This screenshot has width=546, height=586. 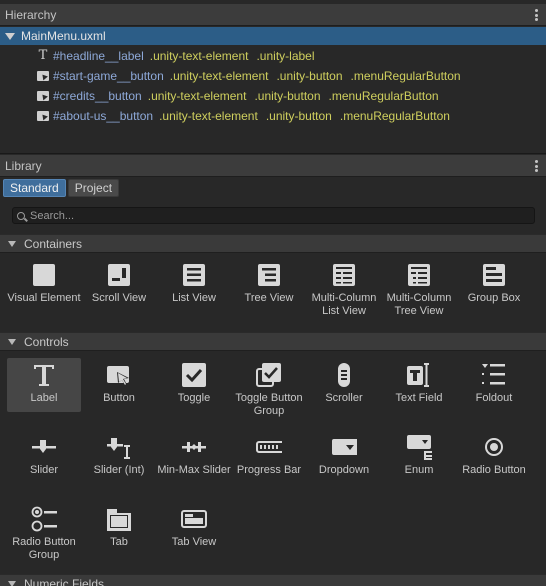 I want to click on library-item-progress-bar: Progress Bar, so click(x=269, y=455).